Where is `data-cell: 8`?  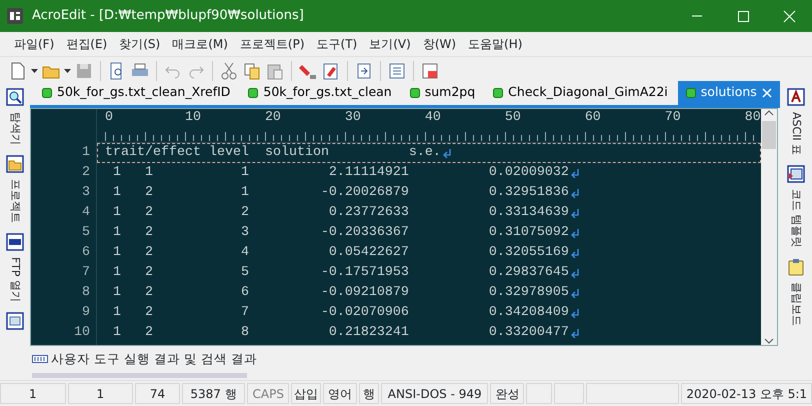 data-cell: 8 is located at coordinates (244, 332).